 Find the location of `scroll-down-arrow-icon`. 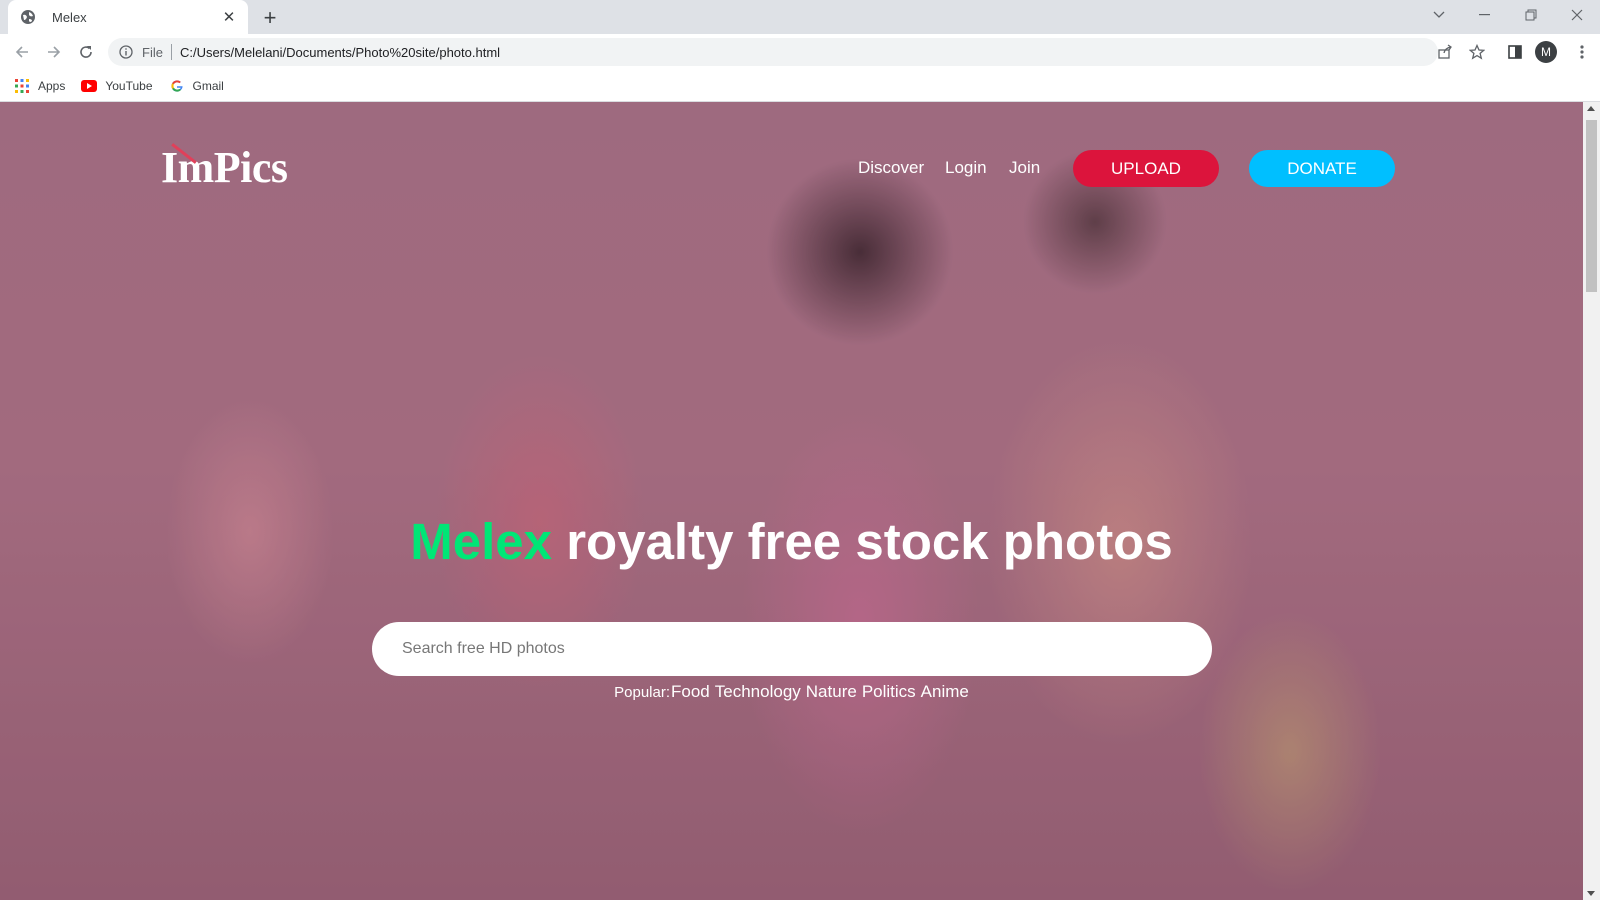

scroll-down-arrow-icon is located at coordinates (1591, 893).